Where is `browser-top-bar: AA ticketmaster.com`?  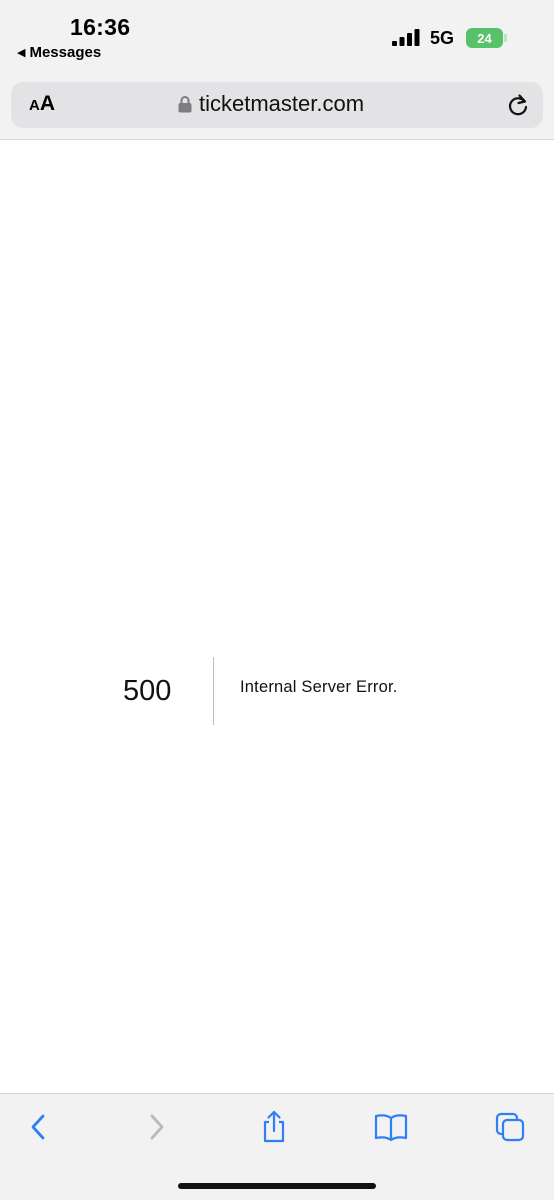
browser-top-bar: AA ticketmaster.com is located at coordinates (277, 108).